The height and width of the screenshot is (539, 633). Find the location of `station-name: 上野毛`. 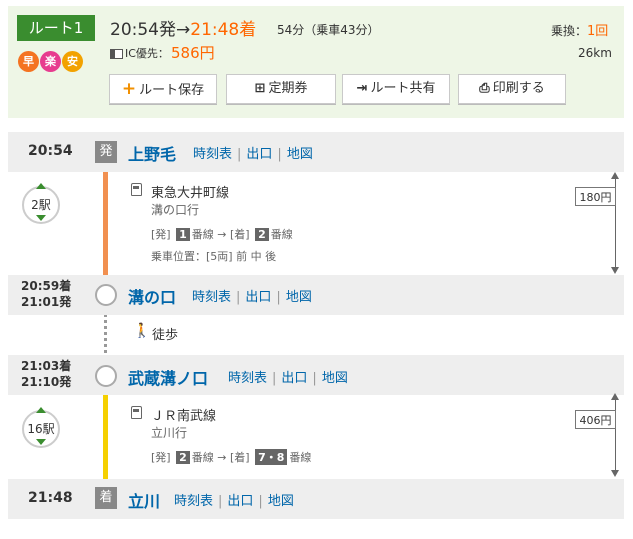

station-name: 上野毛 is located at coordinates (152, 153).